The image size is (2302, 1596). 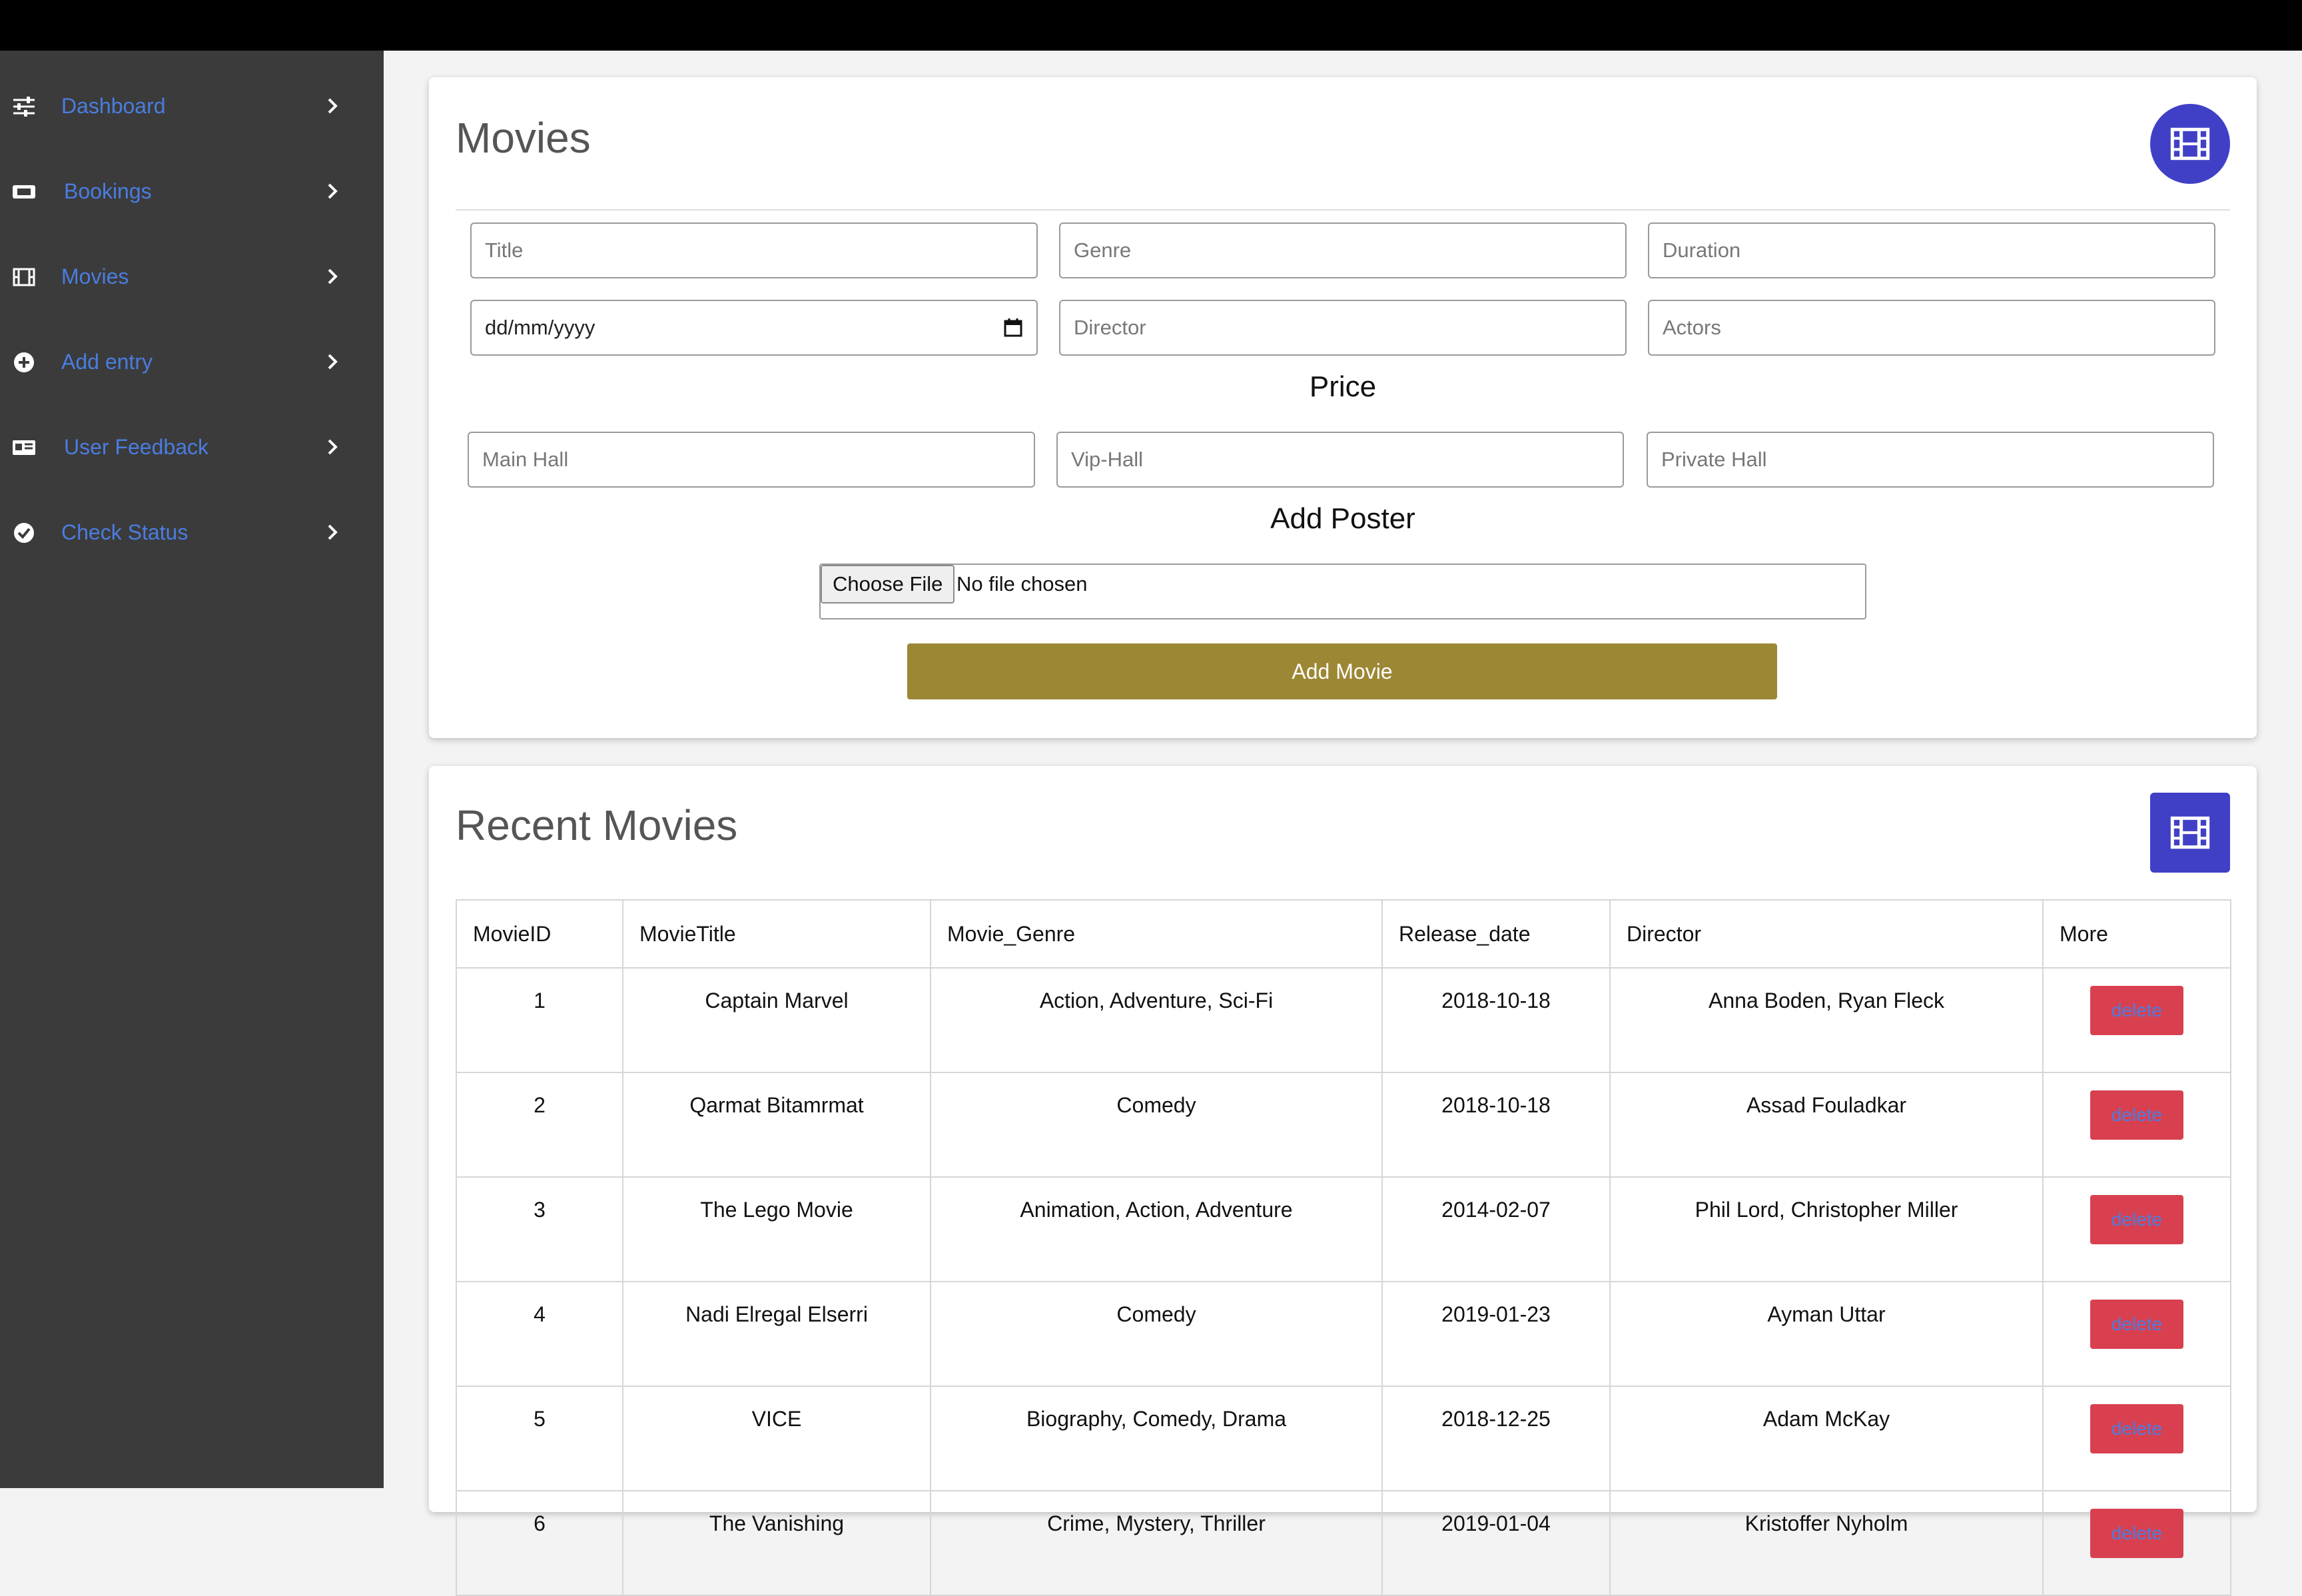 I want to click on divider, so click(x=1343, y=209).